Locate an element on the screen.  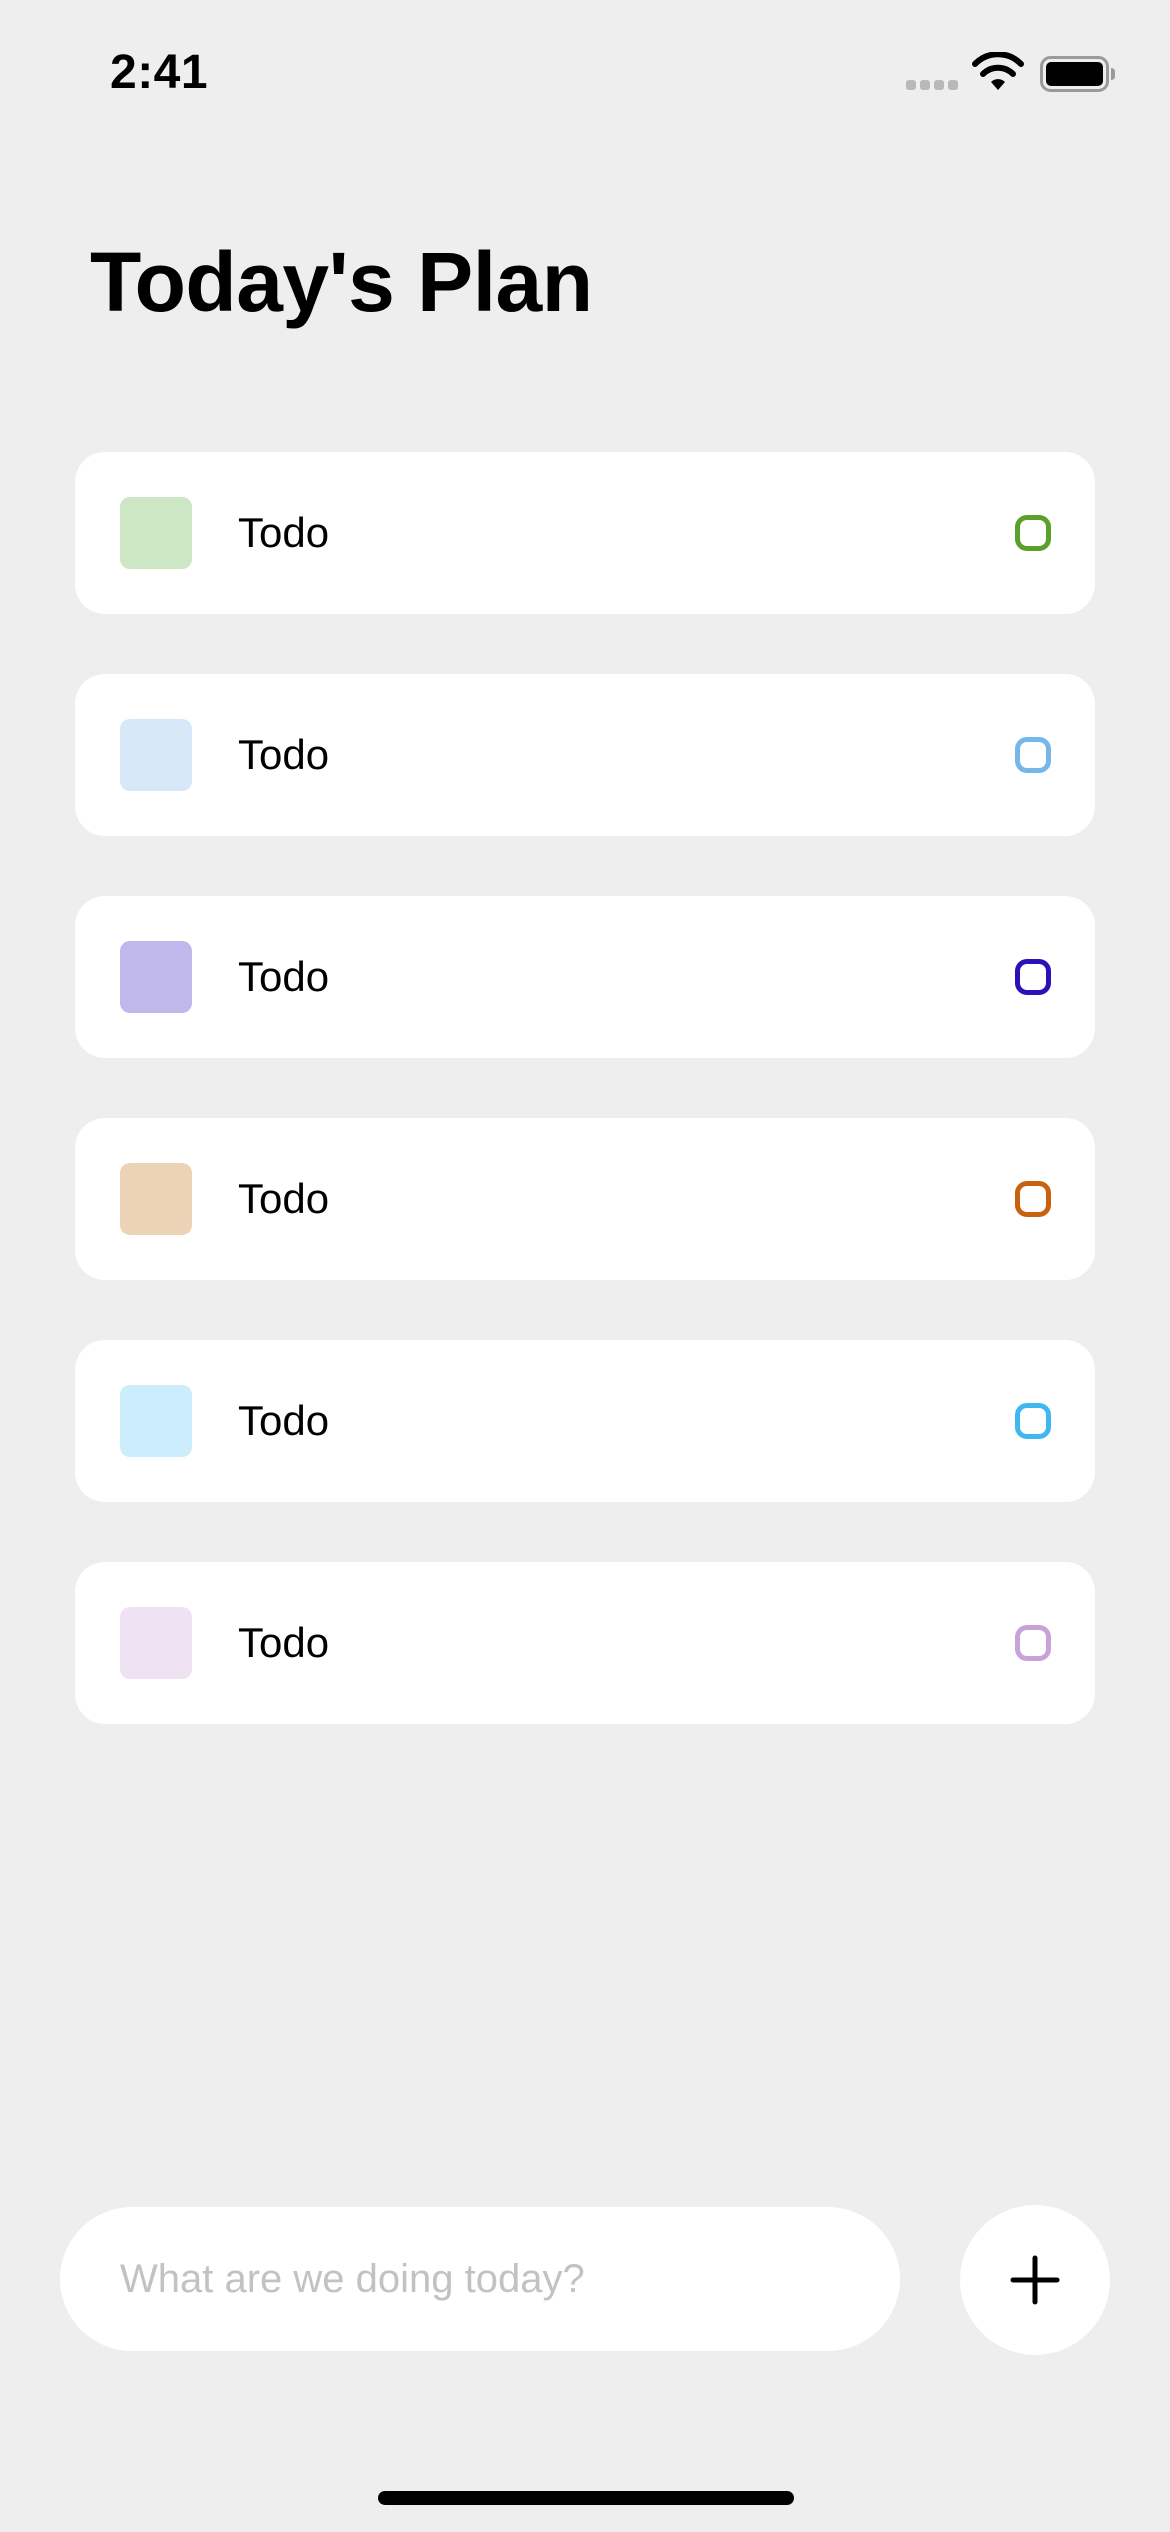
home-indicator is located at coordinates (586, 2498).